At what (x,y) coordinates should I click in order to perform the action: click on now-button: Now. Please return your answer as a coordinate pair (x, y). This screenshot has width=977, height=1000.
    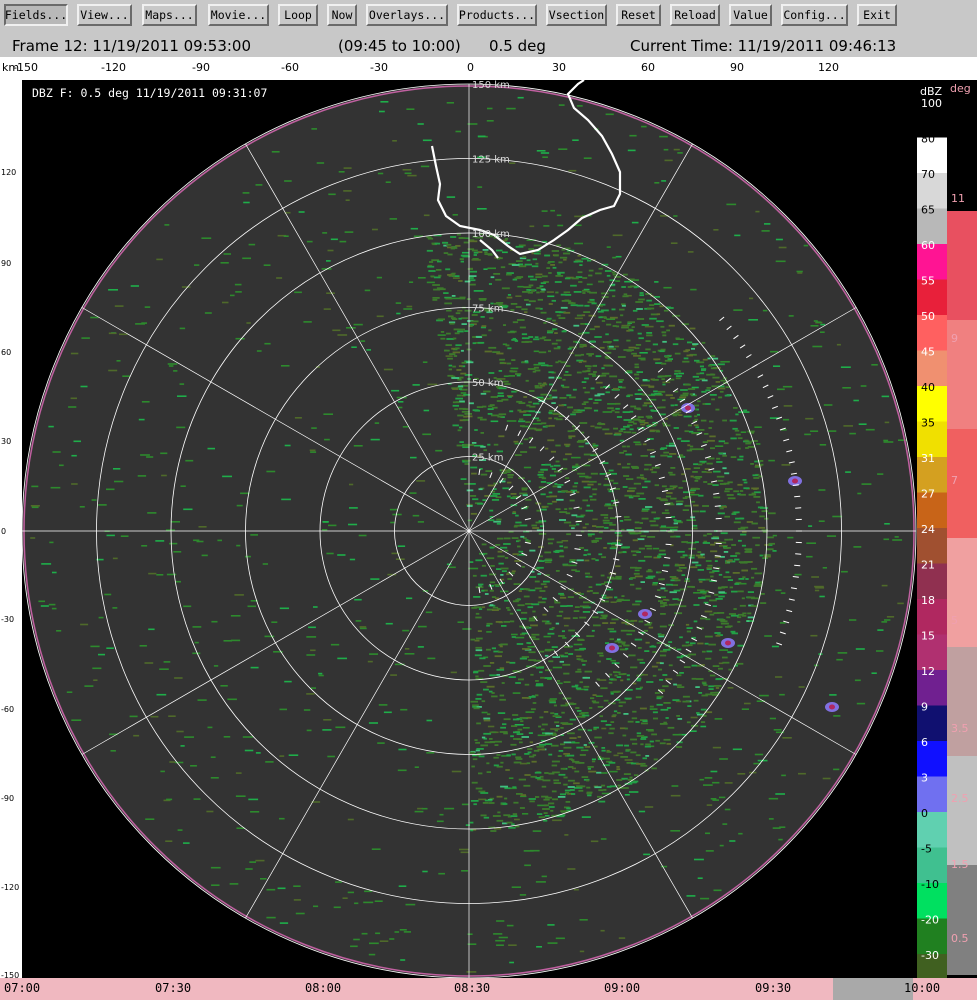
    Looking at the image, I should click on (342, 15).